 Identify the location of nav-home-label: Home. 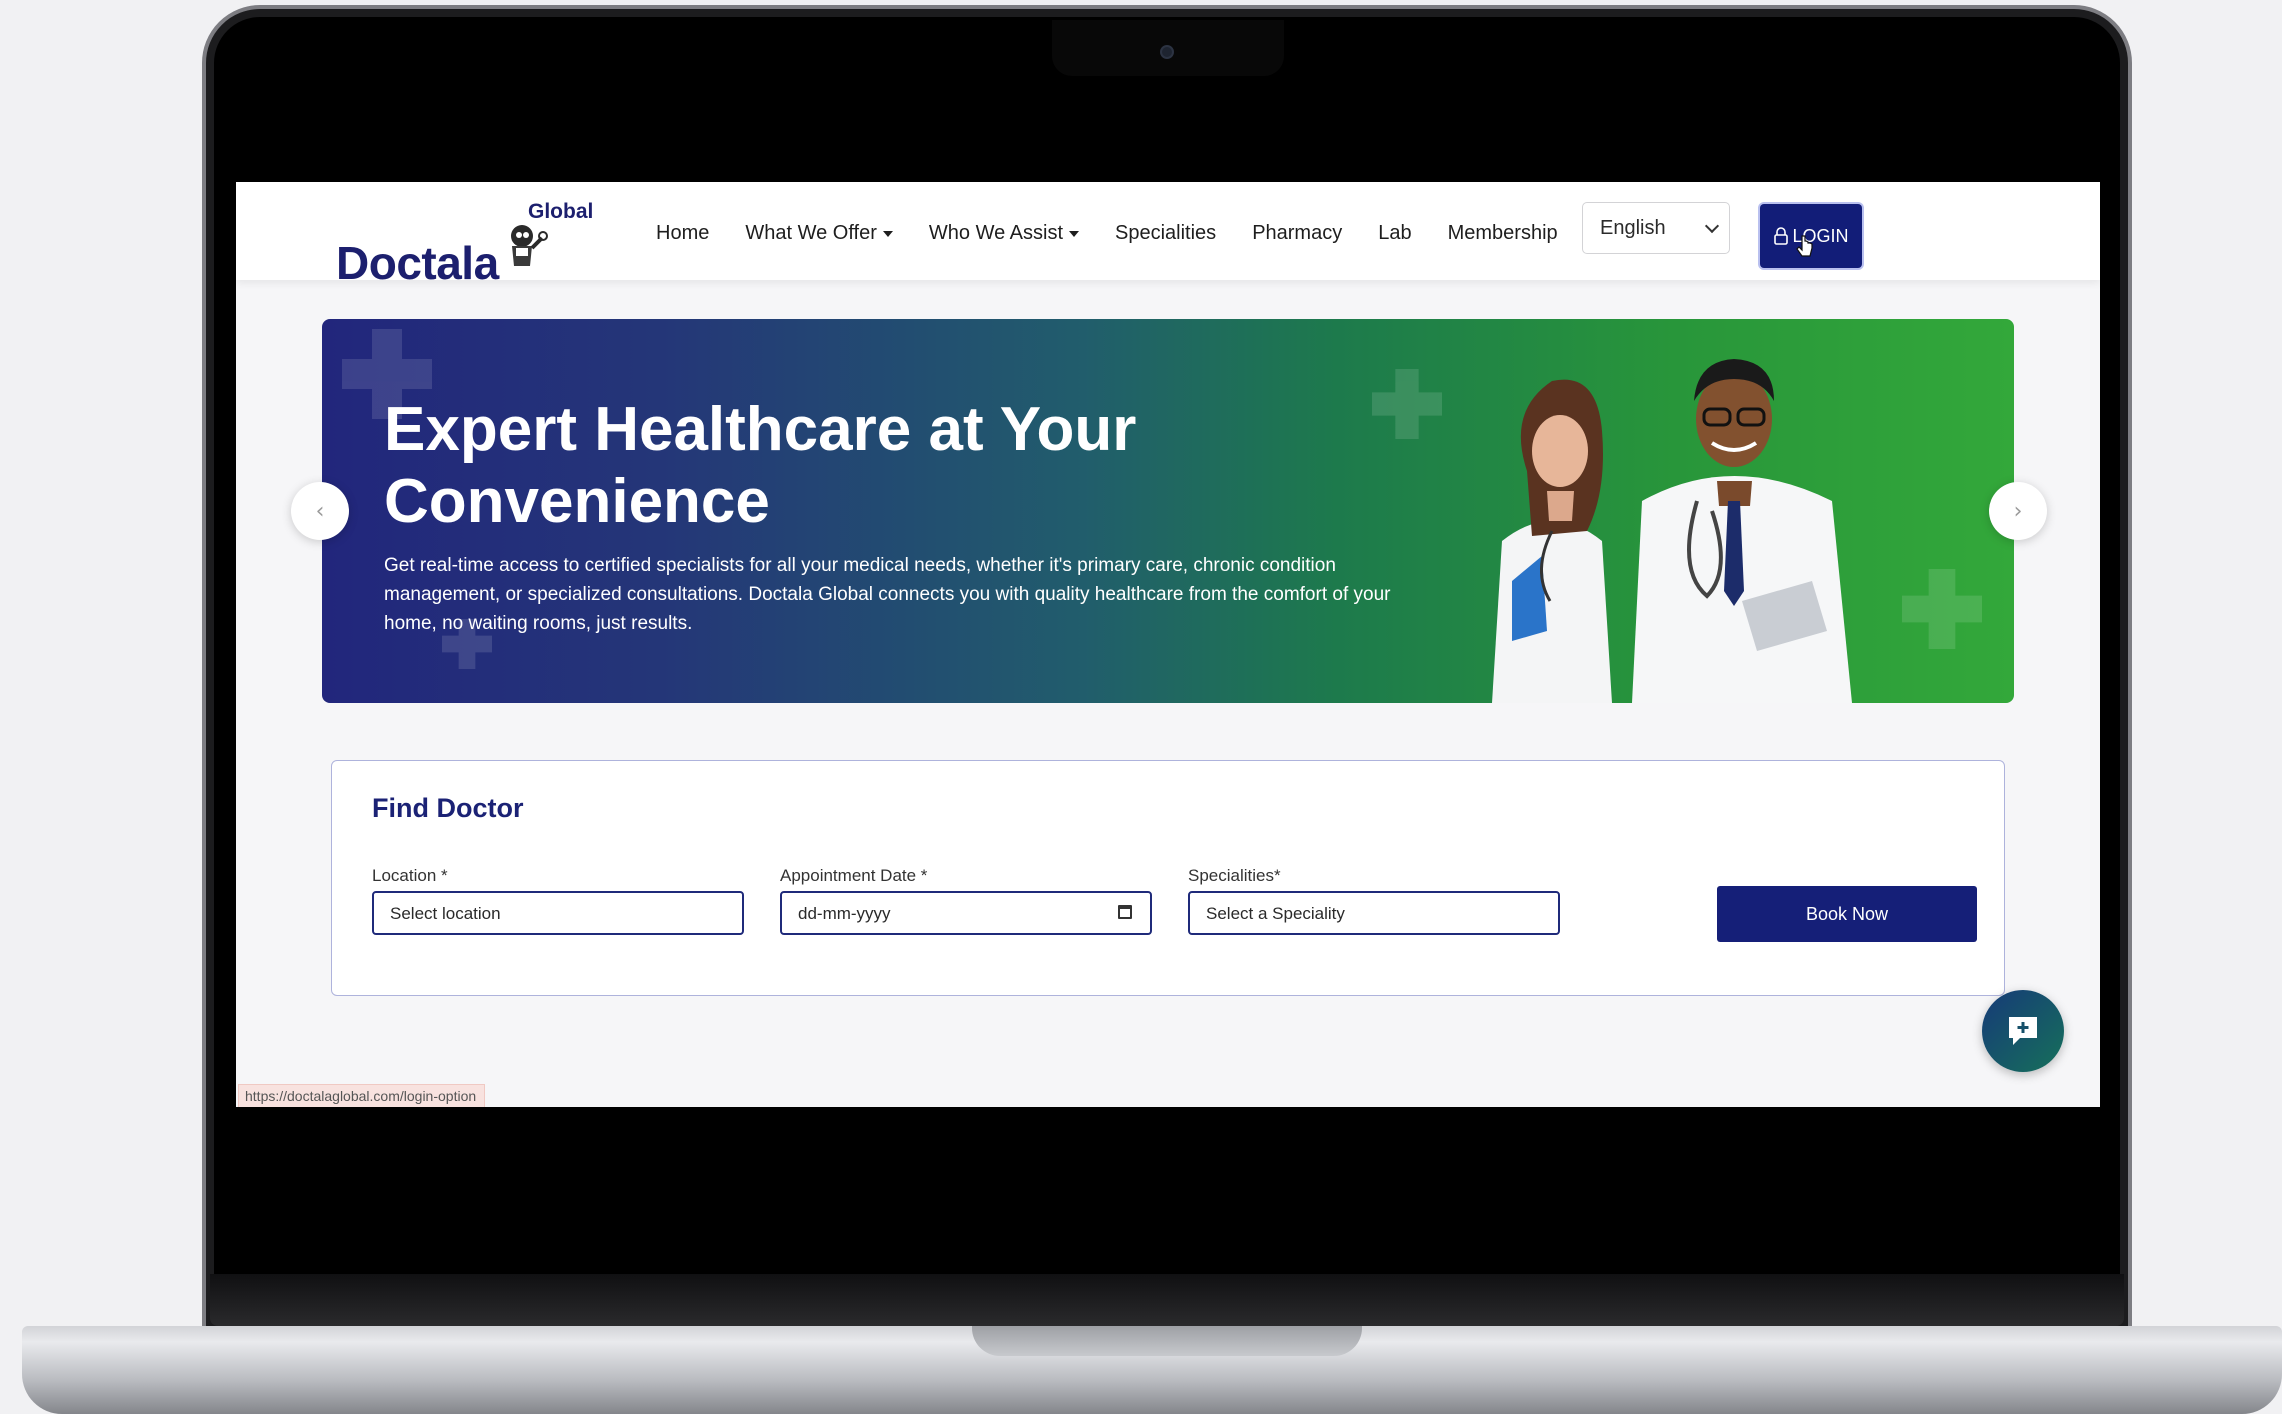
(683, 233).